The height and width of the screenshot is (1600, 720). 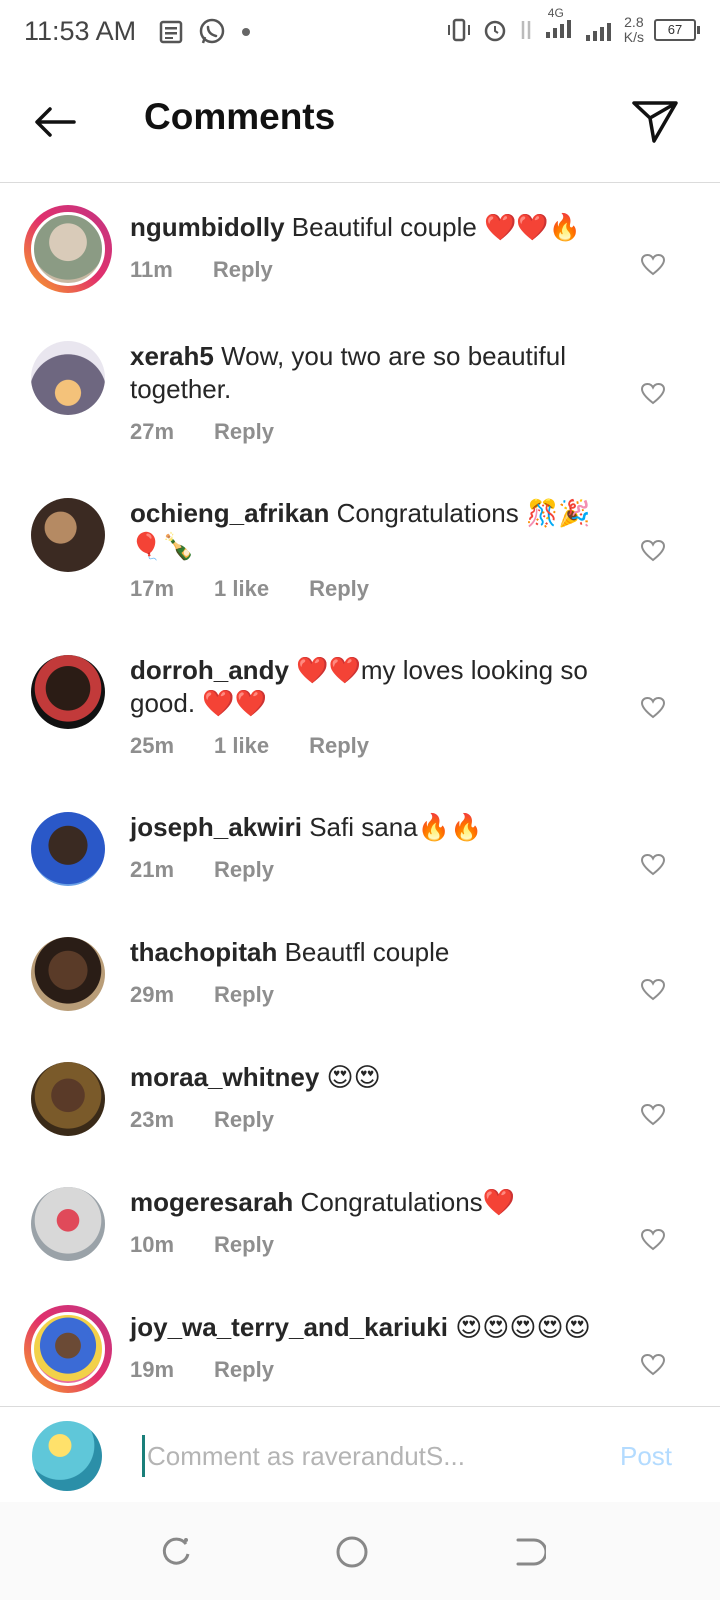 I want to click on comment-username: ngumbidolly, so click(x=207, y=227).